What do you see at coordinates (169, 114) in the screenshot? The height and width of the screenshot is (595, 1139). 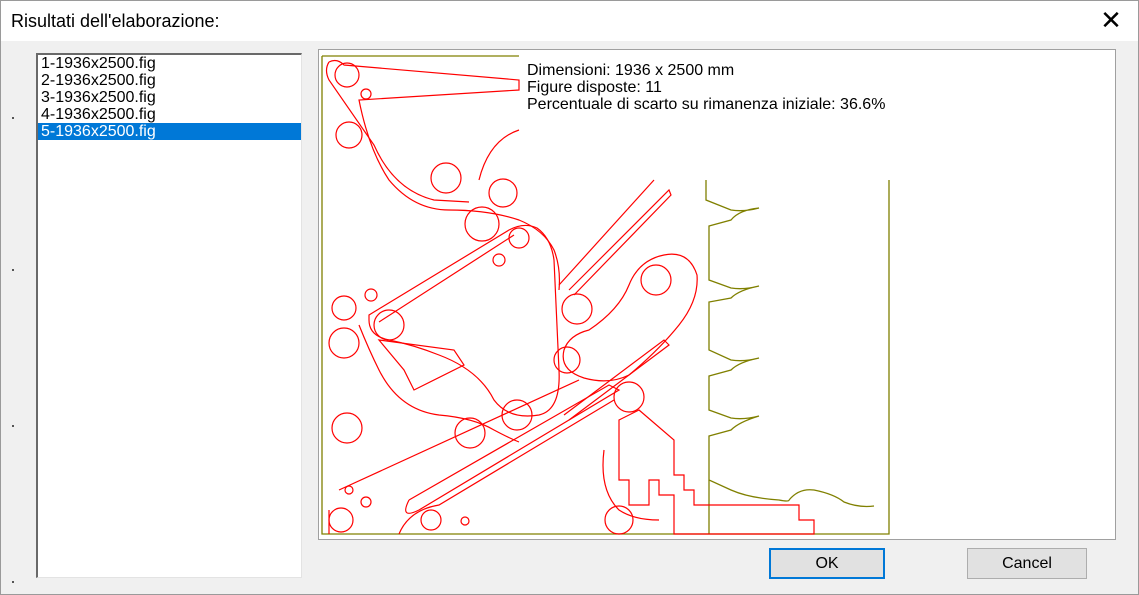 I see `list-item: 4-1936x2500.fig` at bounding box center [169, 114].